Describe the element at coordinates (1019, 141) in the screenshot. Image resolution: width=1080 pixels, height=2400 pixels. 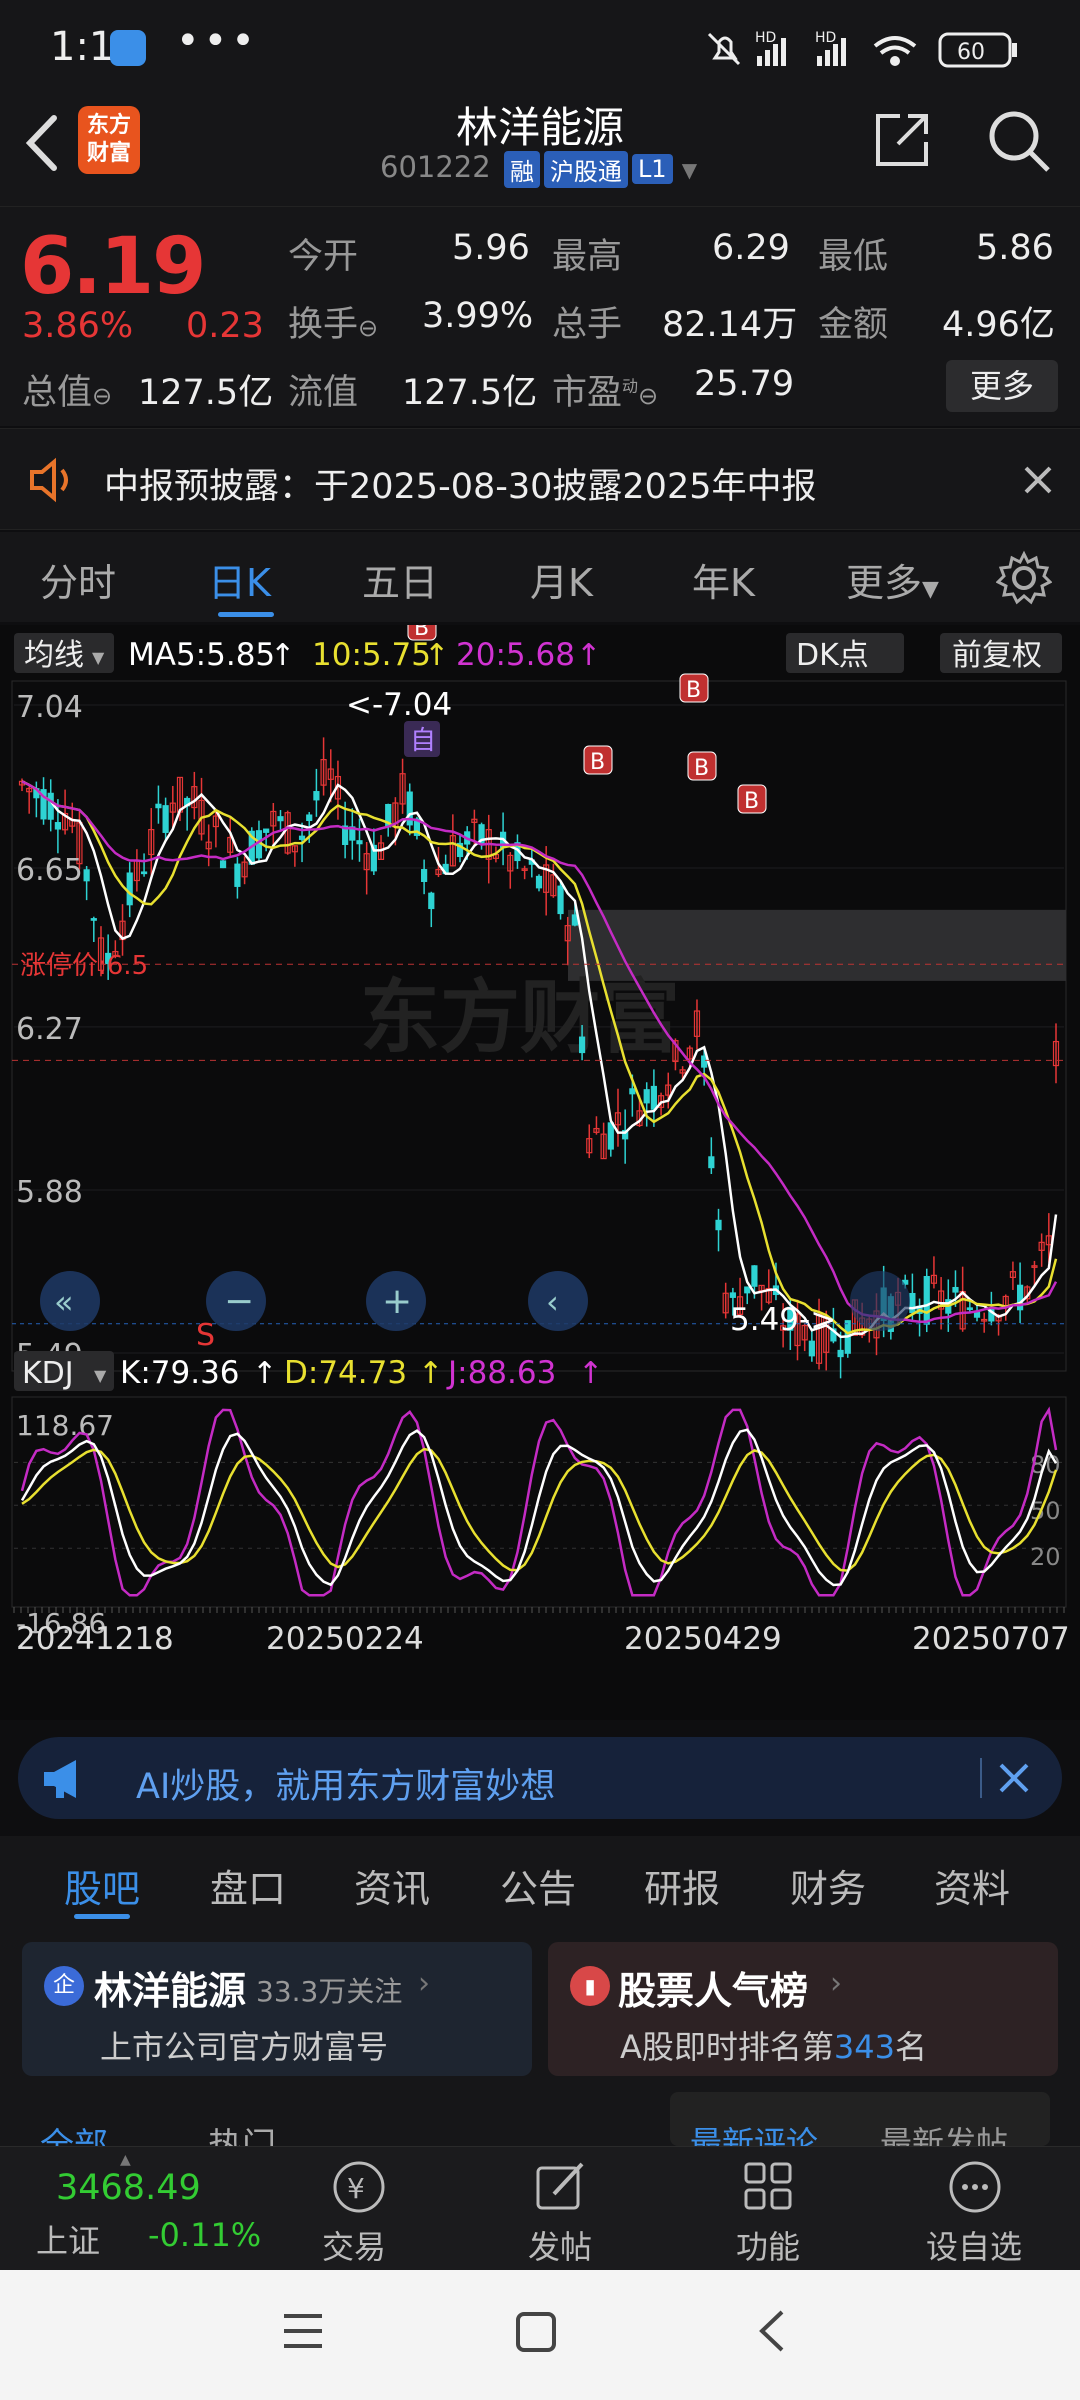
I see `search-icon` at that location.